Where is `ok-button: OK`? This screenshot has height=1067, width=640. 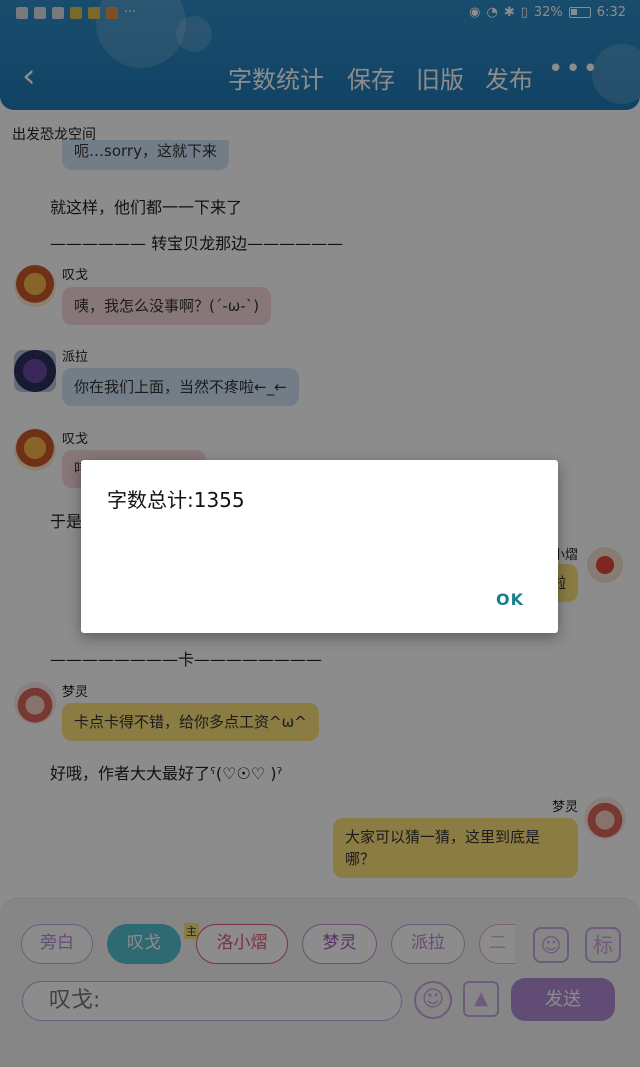 ok-button: OK is located at coordinates (510, 599).